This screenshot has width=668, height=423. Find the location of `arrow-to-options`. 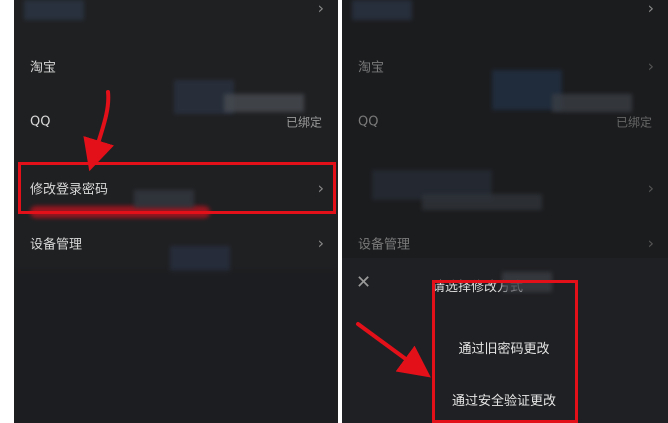

arrow-to-options is located at coordinates (393, 350).